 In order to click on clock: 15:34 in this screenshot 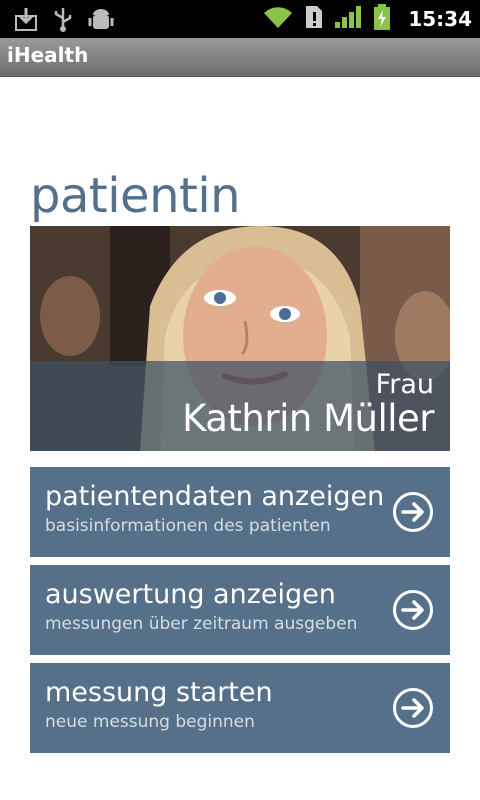, I will do `click(440, 19)`.